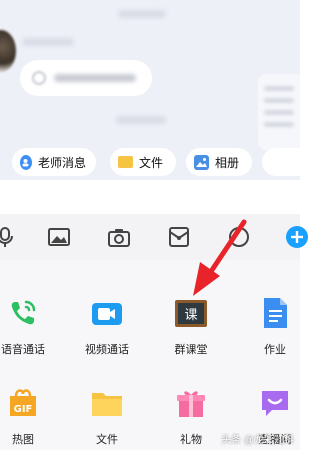  Describe the element at coordinates (23, 350) in the screenshot. I see `voice-call-label: 语音通话` at that location.